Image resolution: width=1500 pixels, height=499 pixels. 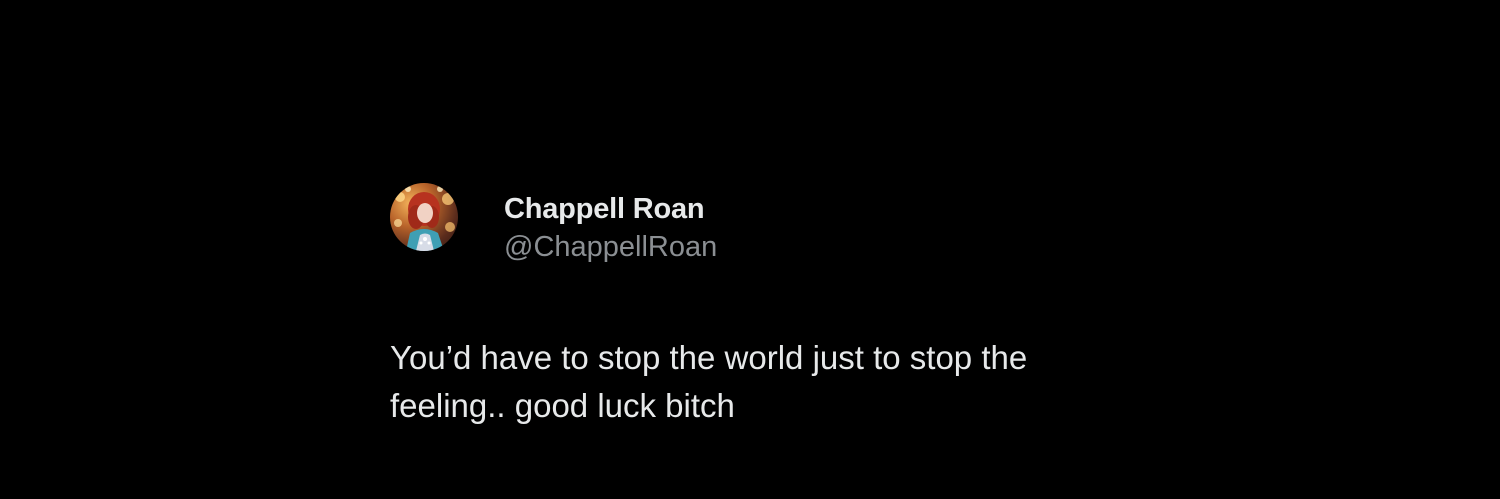 What do you see at coordinates (610, 247) in the screenshot?
I see `author-handle: @ChappellRoan` at bounding box center [610, 247].